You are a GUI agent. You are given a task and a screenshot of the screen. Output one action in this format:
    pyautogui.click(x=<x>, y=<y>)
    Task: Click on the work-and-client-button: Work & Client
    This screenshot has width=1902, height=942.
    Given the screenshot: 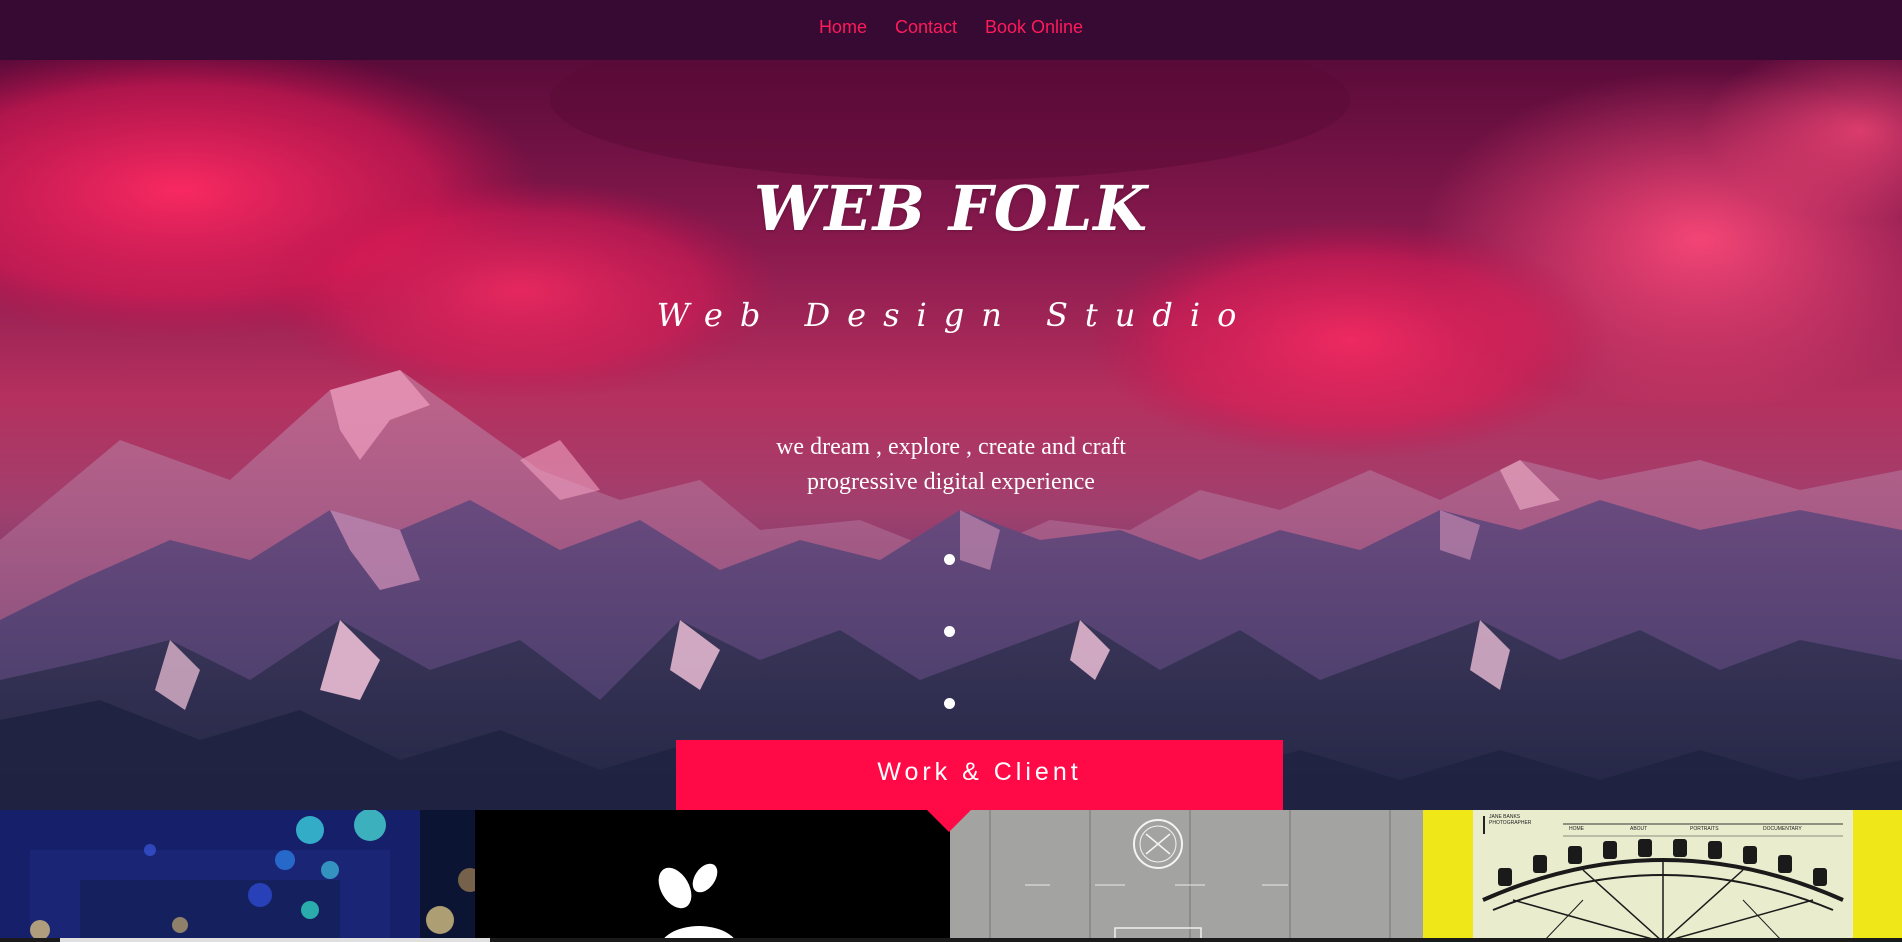 What is the action you would take?
    pyautogui.click(x=979, y=775)
    